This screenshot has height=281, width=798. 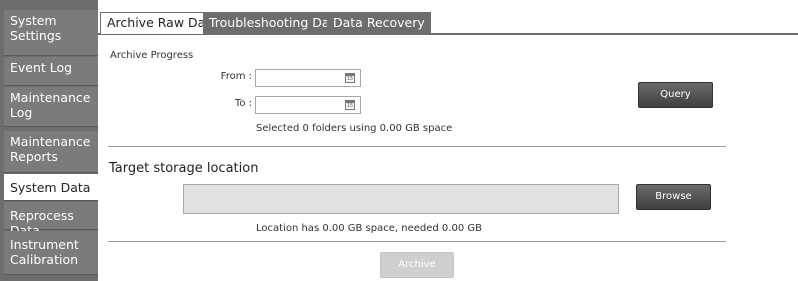 I want to click on tab-label: Archive Raw Data, so click(x=162, y=22).